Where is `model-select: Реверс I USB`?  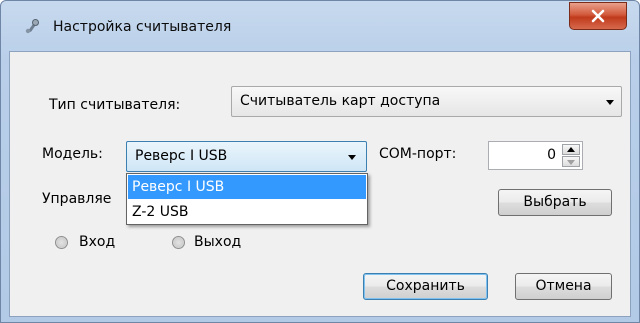 model-select: Реверс I USB is located at coordinates (246, 156).